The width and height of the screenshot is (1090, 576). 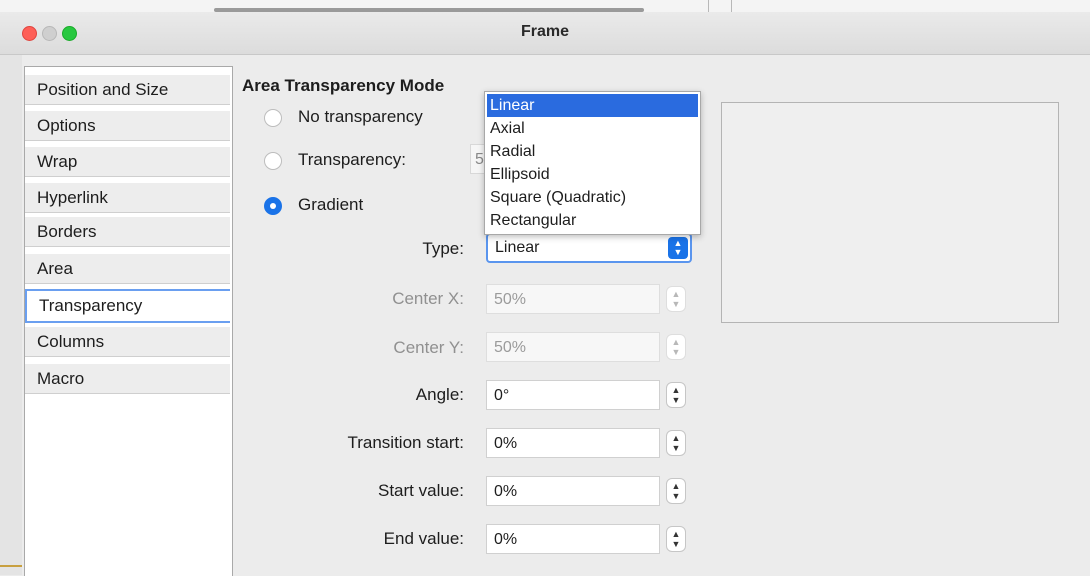 I want to click on radio-button-selected, so click(x=273, y=206).